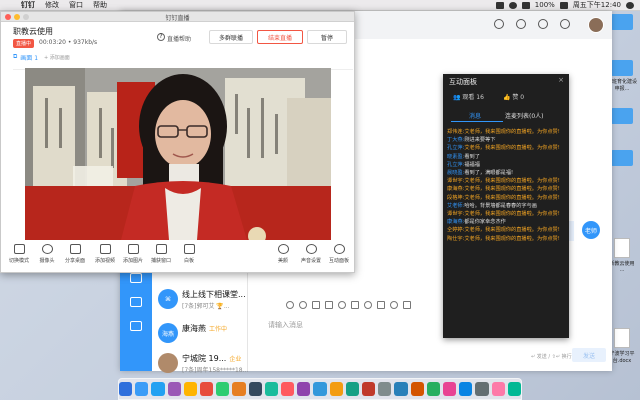  I want to click on chat-icon, so click(339, 249).